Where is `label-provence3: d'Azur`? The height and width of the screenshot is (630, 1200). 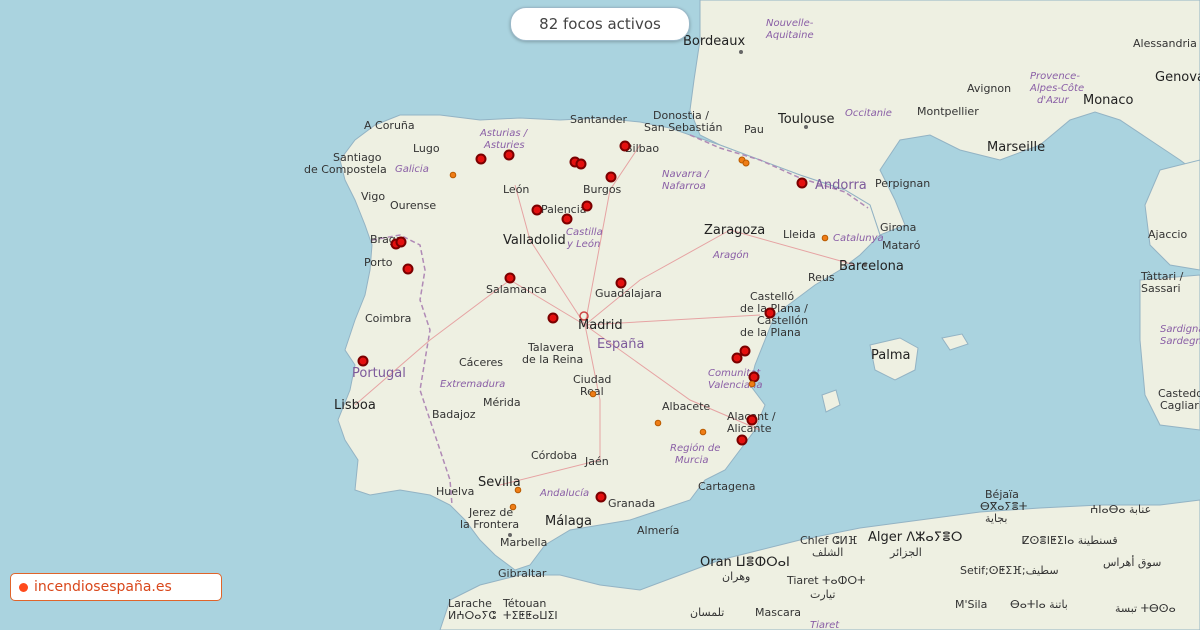 label-provence3: d'Azur is located at coordinates (1053, 100).